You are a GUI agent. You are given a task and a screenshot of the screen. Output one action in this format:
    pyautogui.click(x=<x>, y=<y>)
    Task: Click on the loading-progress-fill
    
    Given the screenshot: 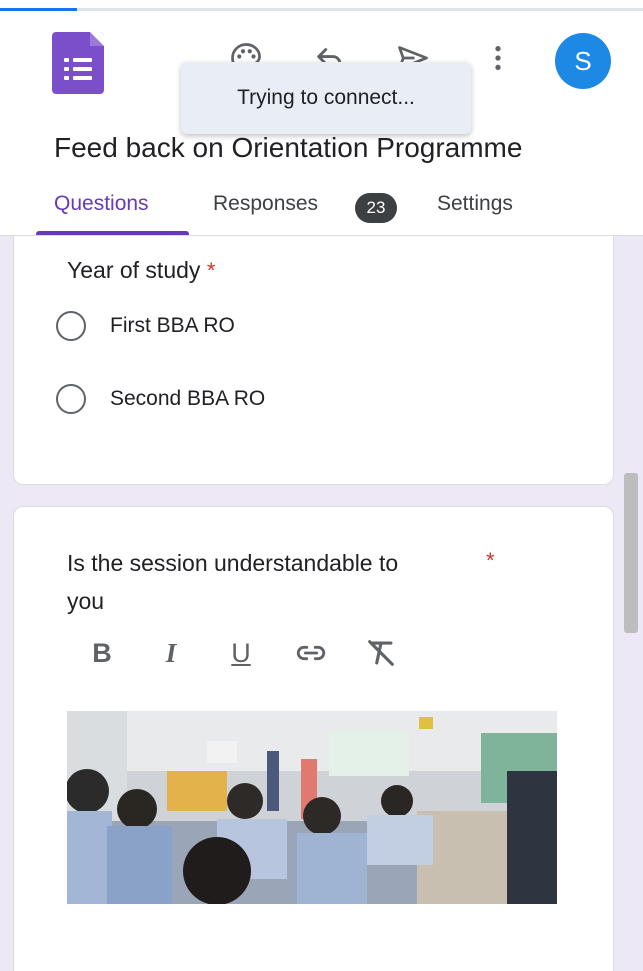 What is the action you would take?
    pyautogui.click(x=39, y=9)
    